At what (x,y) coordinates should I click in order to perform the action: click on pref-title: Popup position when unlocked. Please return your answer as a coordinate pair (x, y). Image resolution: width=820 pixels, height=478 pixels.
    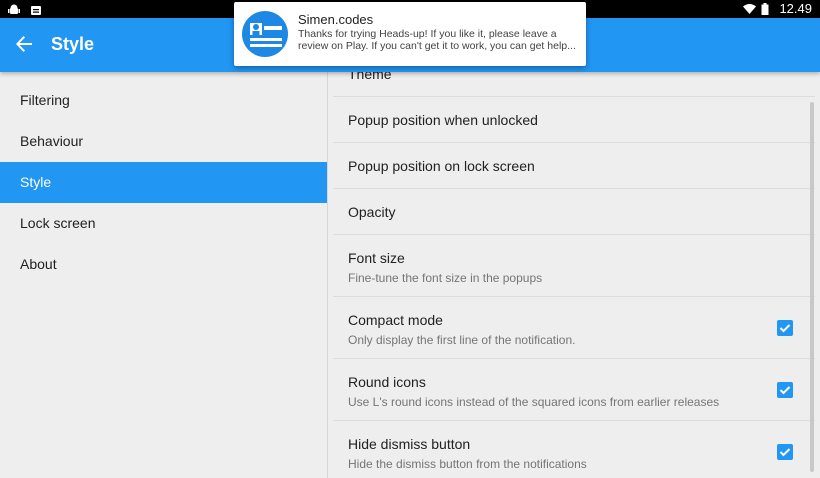
    Looking at the image, I should click on (443, 120).